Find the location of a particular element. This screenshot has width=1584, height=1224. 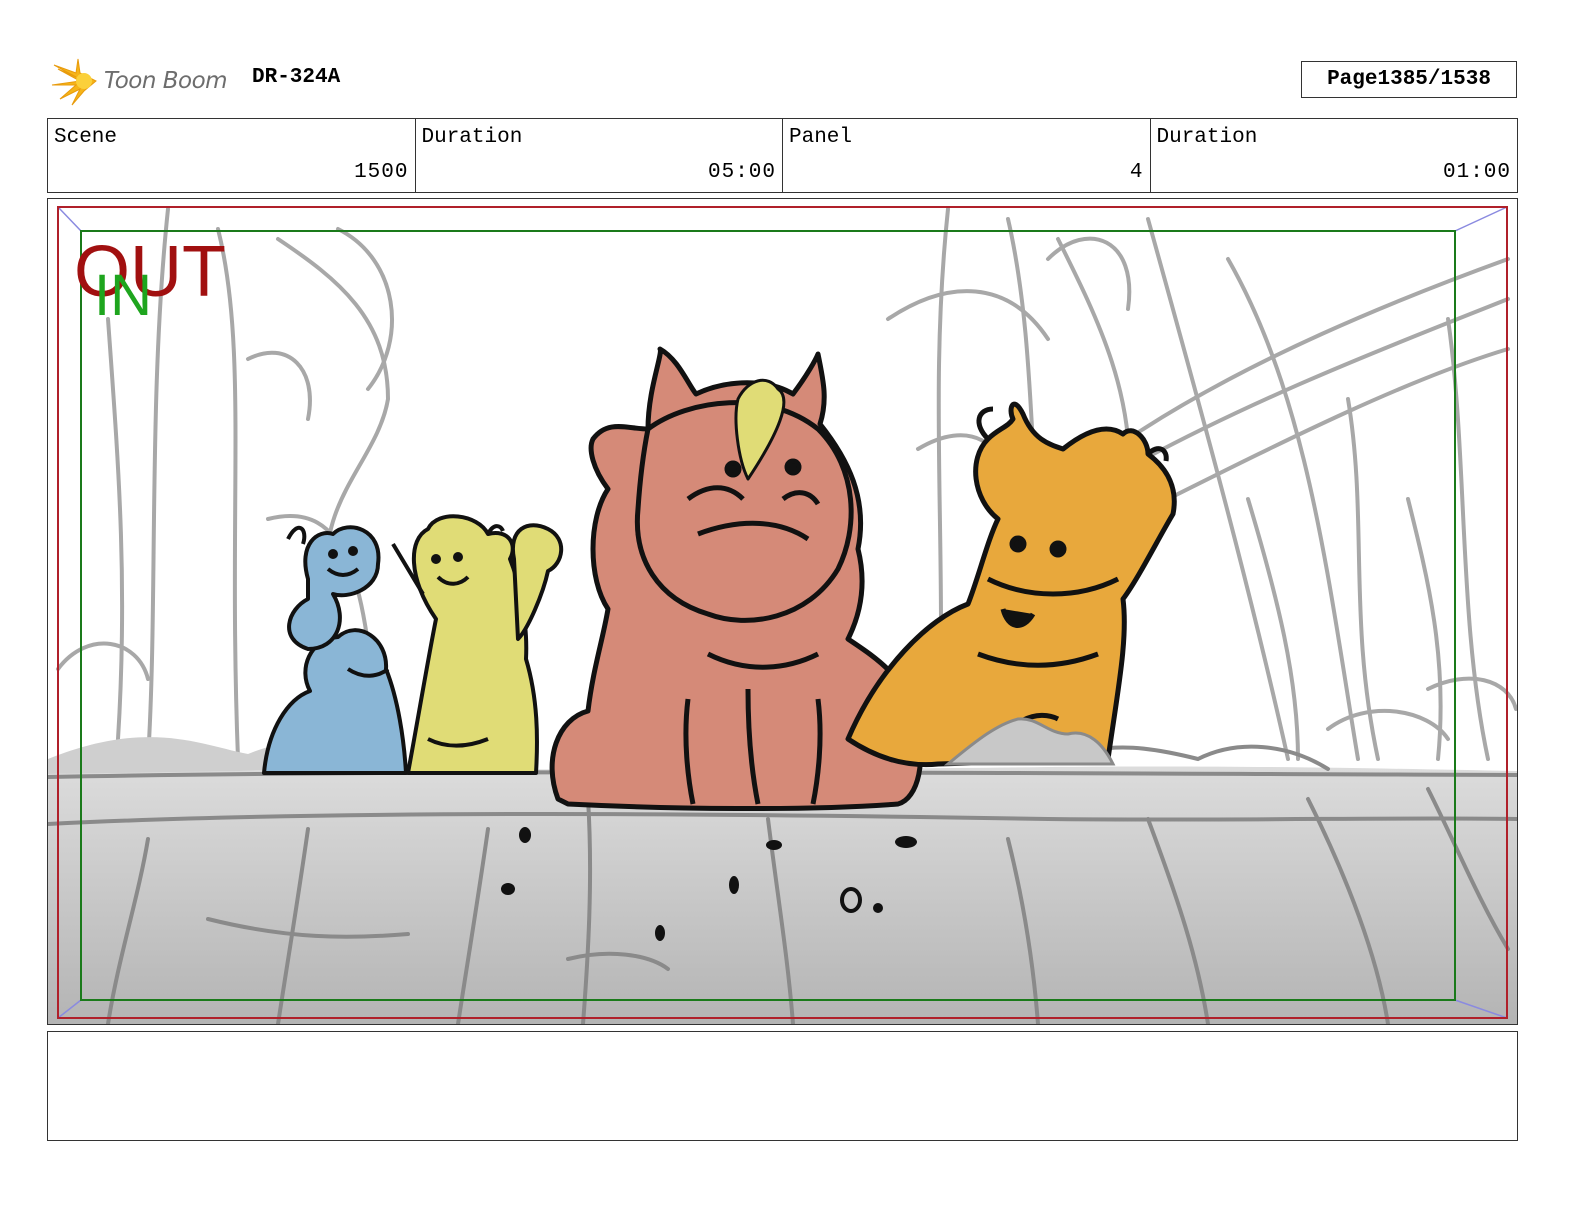

toon-boom-logo: Toon Boom is located at coordinates (139, 81).